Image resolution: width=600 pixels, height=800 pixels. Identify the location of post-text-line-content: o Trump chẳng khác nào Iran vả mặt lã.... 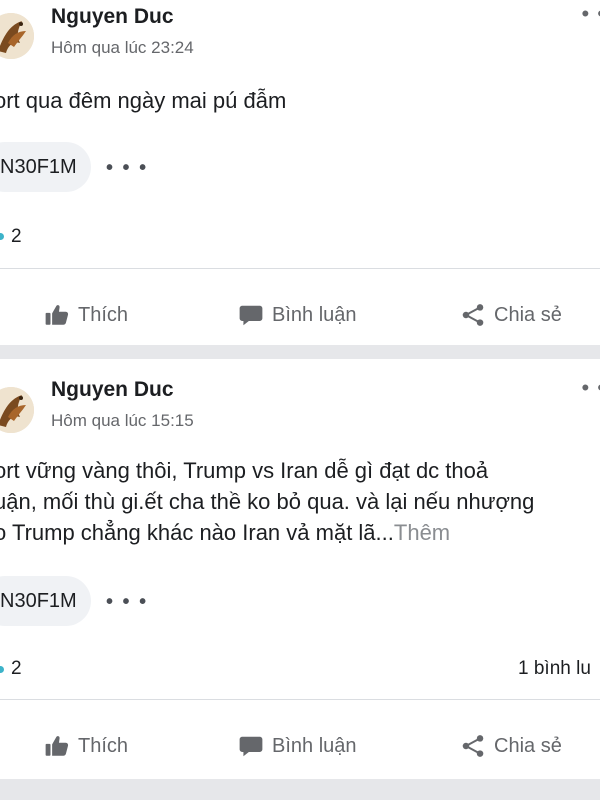
(197, 532).